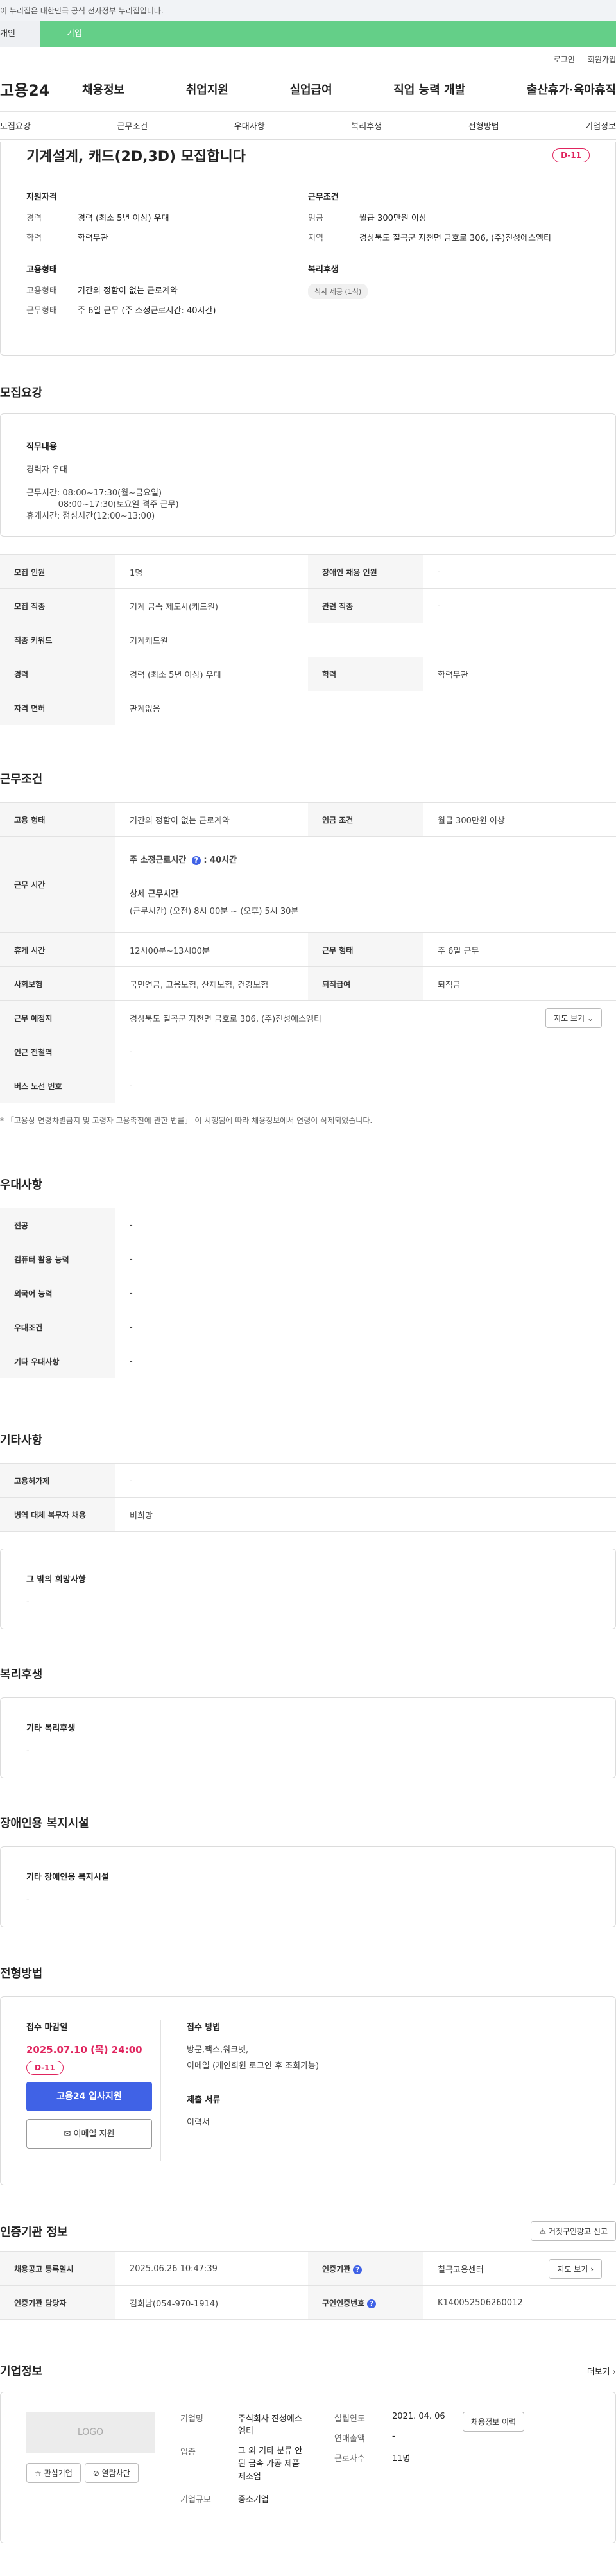 The height and width of the screenshot is (2576, 616). Describe the element at coordinates (58, 1225) in the screenshot. I see `cell-key: 전공` at that location.